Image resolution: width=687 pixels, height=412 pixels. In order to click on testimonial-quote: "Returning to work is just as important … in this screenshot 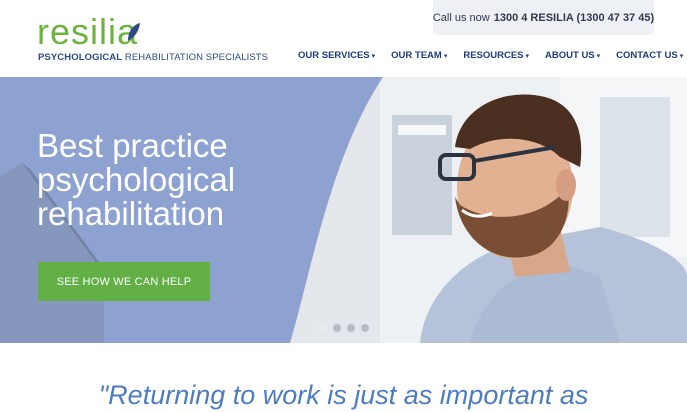, I will do `click(343, 395)`.